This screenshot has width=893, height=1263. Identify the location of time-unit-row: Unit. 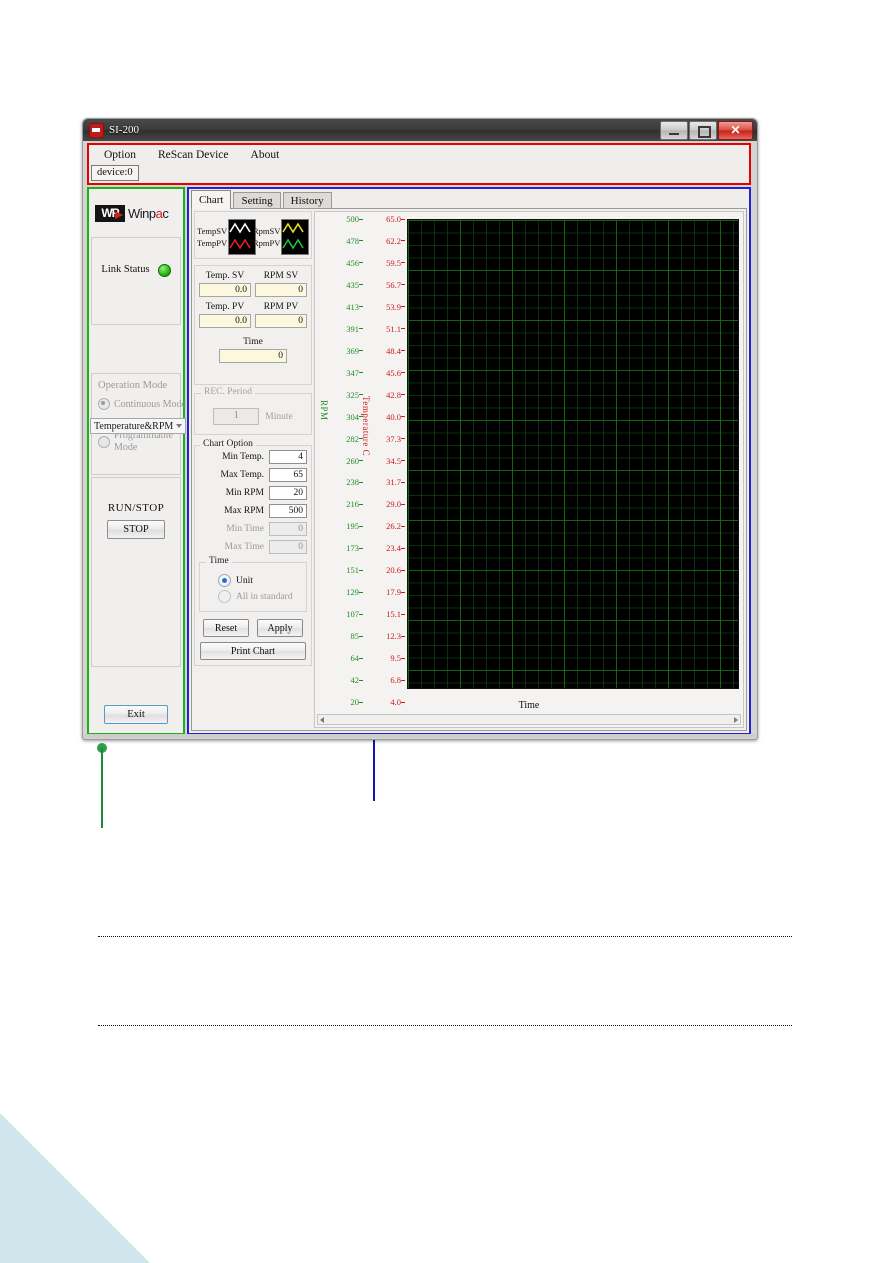
(260, 580).